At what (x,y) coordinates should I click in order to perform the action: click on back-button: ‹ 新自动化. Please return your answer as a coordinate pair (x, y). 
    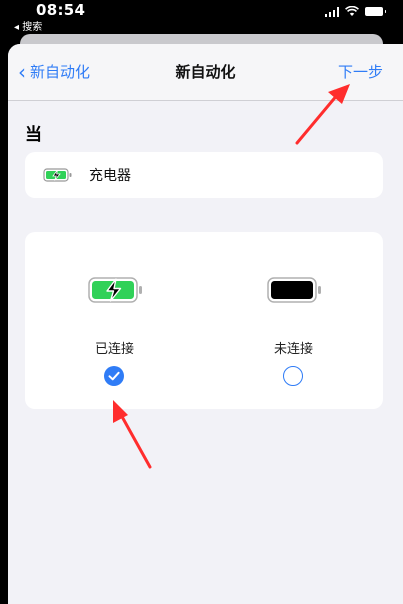
    Looking at the image, I should click on (54, 71).